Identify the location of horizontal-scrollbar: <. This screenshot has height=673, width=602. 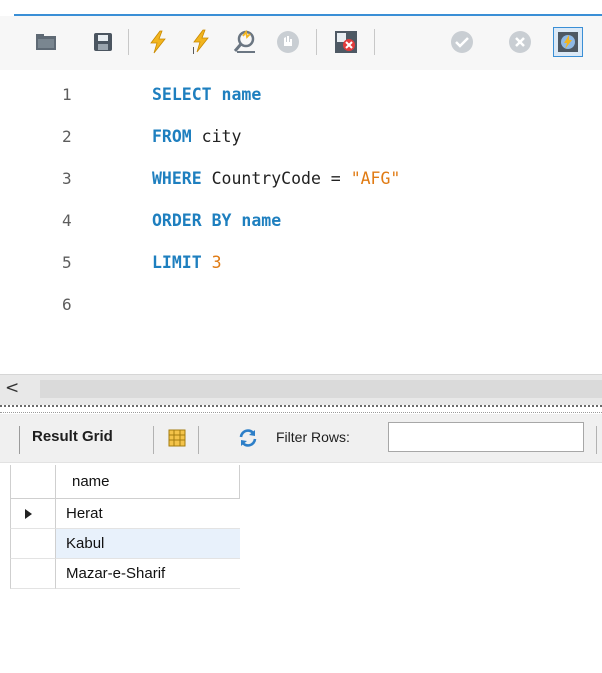
(301, 389).